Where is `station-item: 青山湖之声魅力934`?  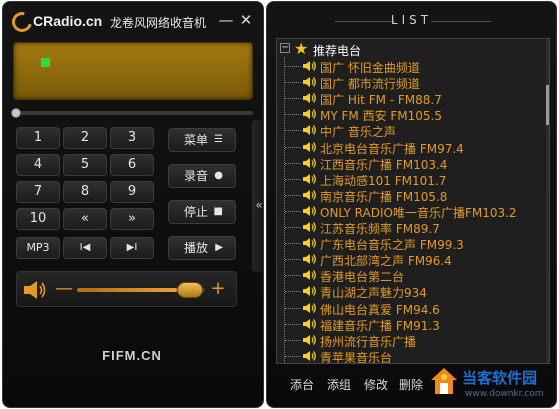 station-item: 青山湖之声魅力934 is located at coordinates (412, 291).